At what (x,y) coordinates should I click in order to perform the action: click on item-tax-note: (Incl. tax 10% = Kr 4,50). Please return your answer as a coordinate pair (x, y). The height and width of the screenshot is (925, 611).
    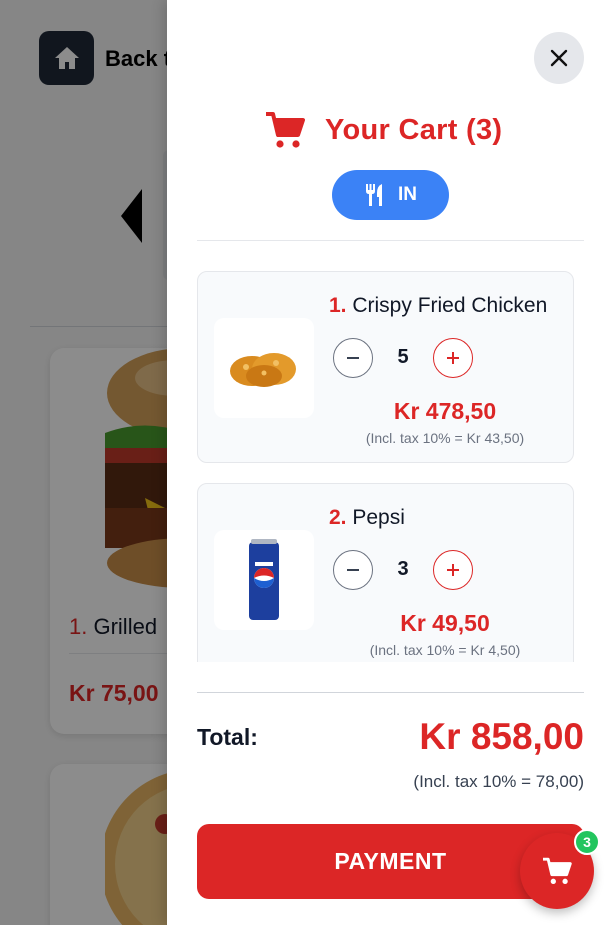
    Looking at the image, I should click on (445, 650).